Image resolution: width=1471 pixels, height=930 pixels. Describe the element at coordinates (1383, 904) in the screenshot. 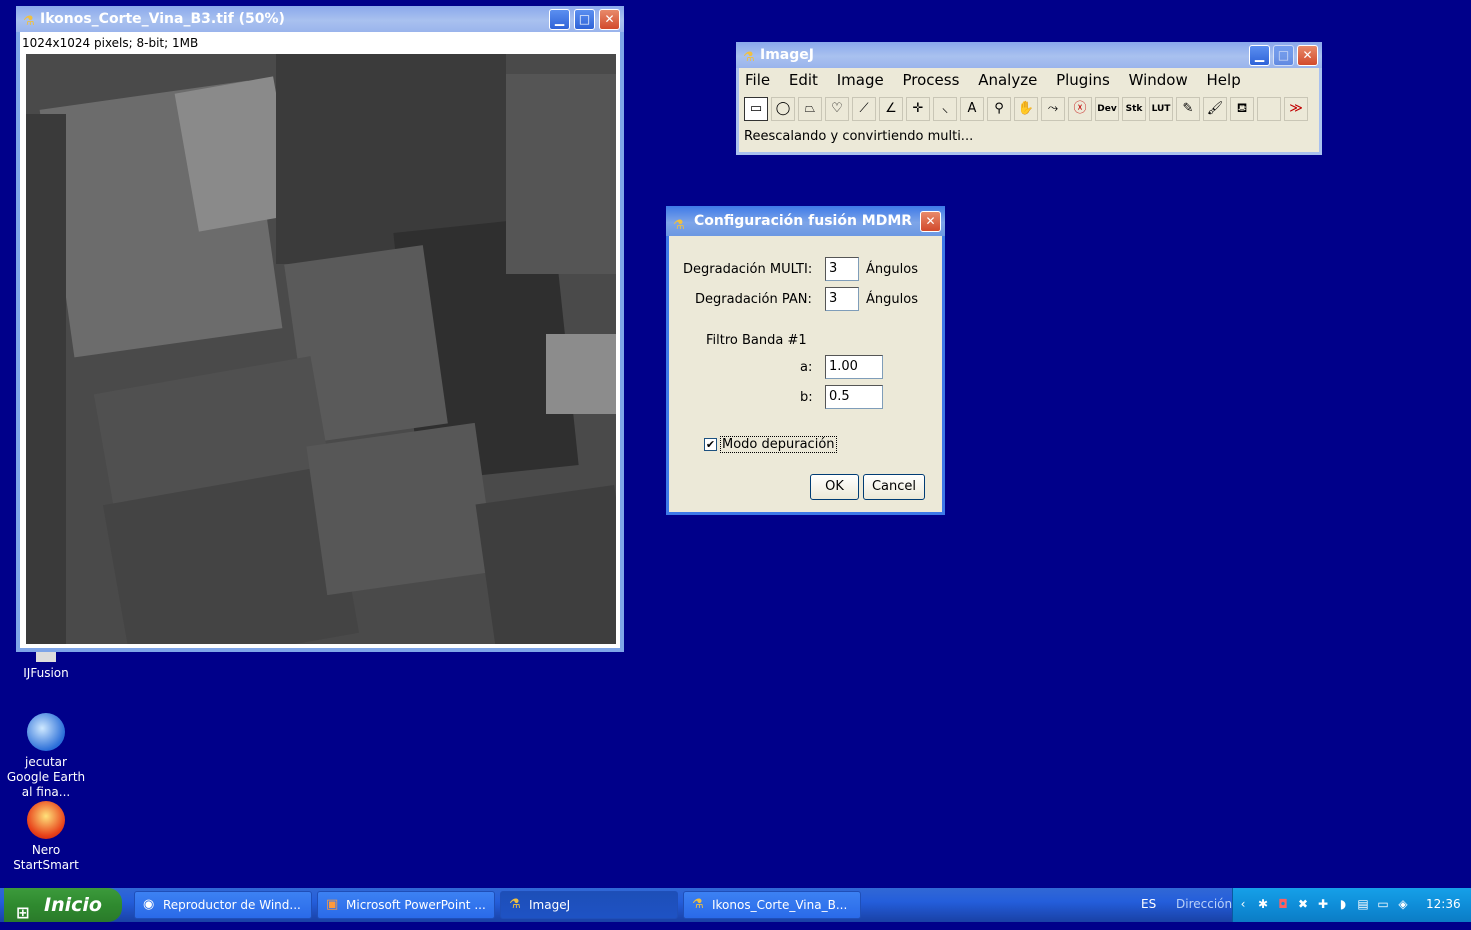

I see `tray-display-icon: ▭` at that location.